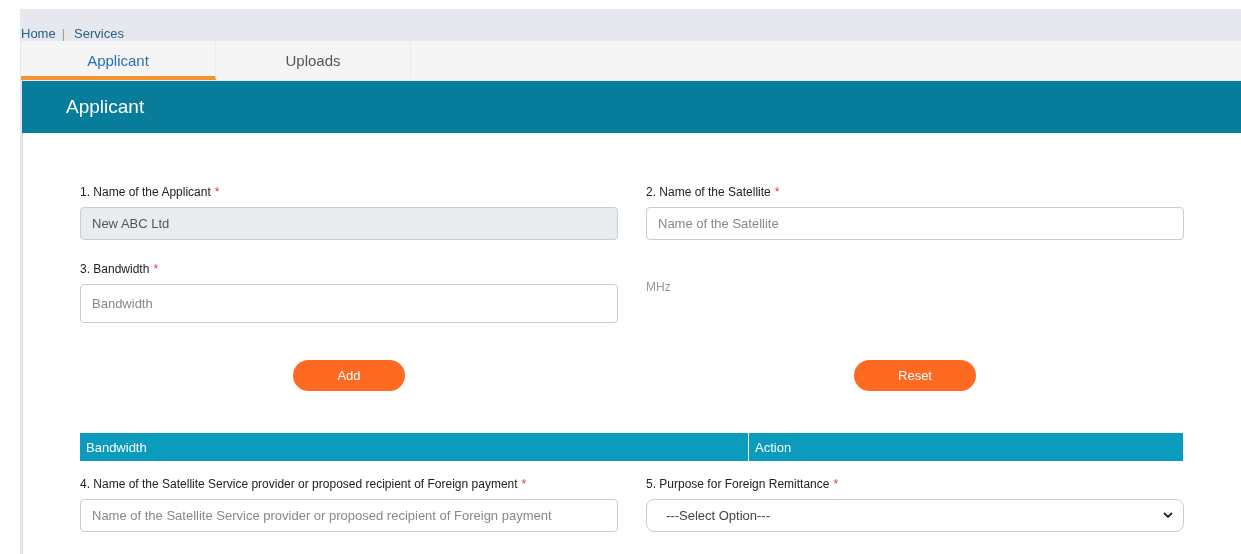  Describe the element at coordinates (99, 33) in the screenshot. I see `breadcrumb-link: Services` at that location.